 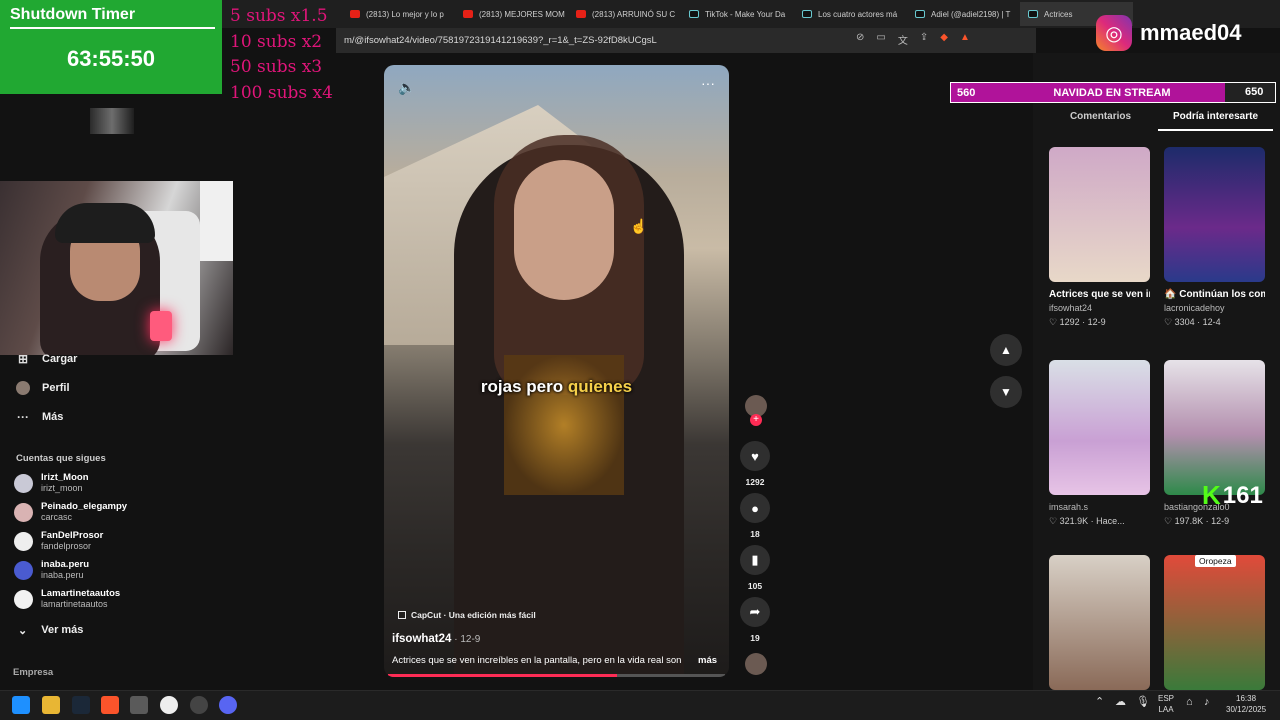 What do you see at coordinates (116, 268) in the screenshot?
I see `webcam-feed` at bounding box center [116, 268].